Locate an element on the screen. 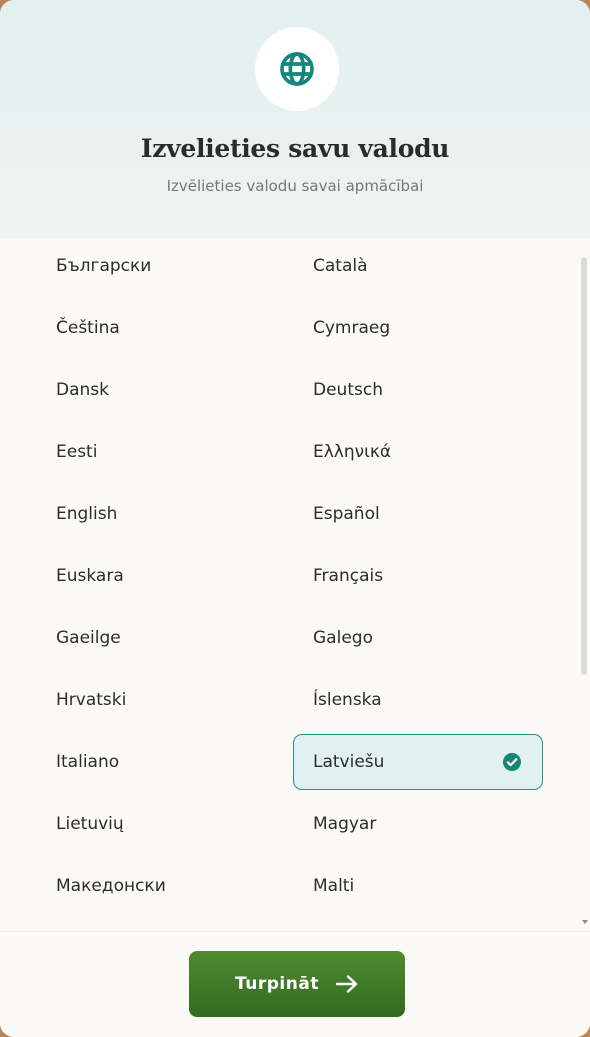 The height and width of the screenshot is (1037, 590). check-circle-icon is located at coordinates (512, 762).